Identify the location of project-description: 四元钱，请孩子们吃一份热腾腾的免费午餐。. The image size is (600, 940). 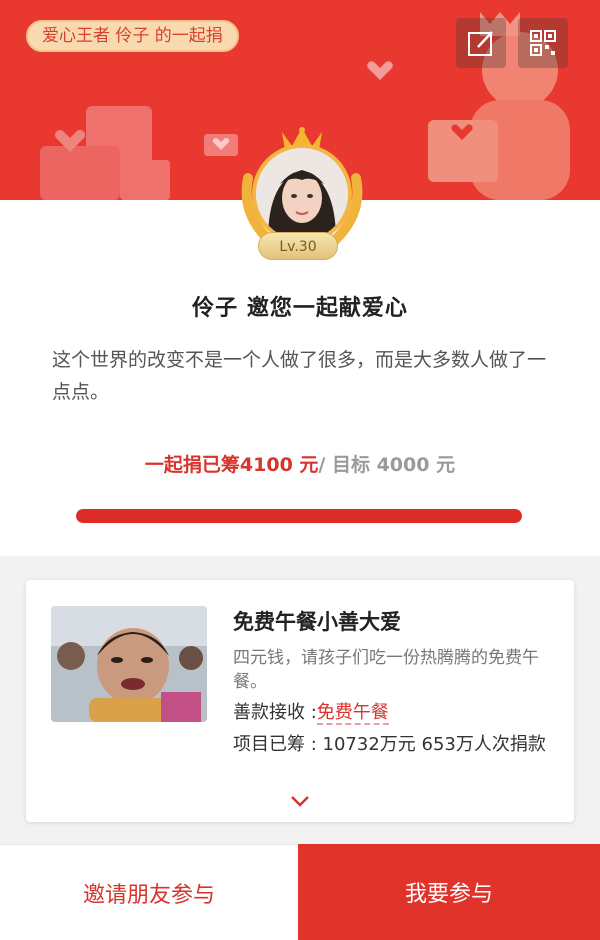
(386, 670).